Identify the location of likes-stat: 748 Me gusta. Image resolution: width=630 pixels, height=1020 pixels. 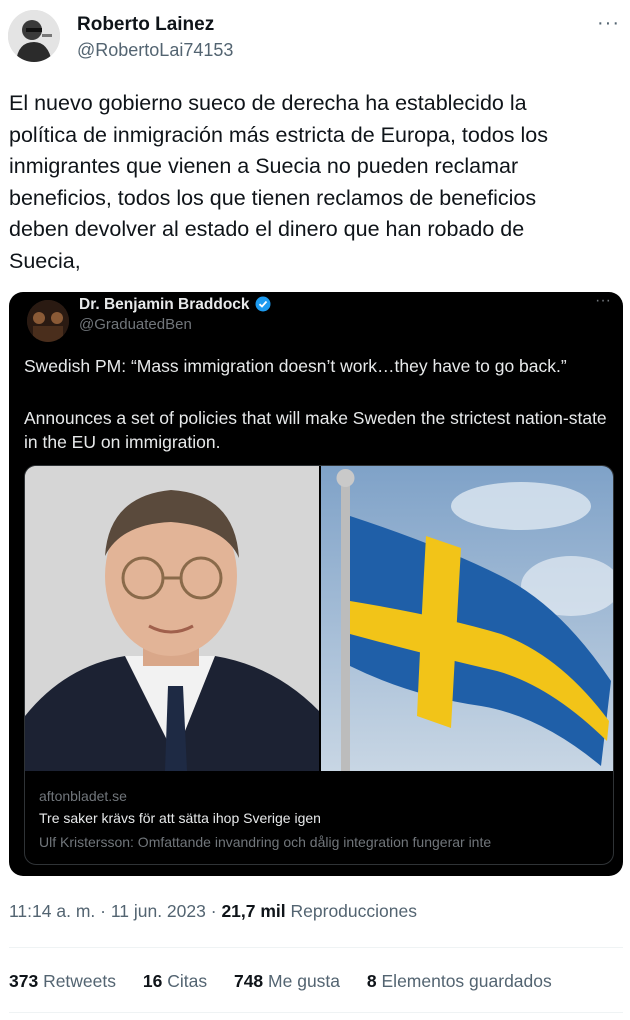
(287, 981).